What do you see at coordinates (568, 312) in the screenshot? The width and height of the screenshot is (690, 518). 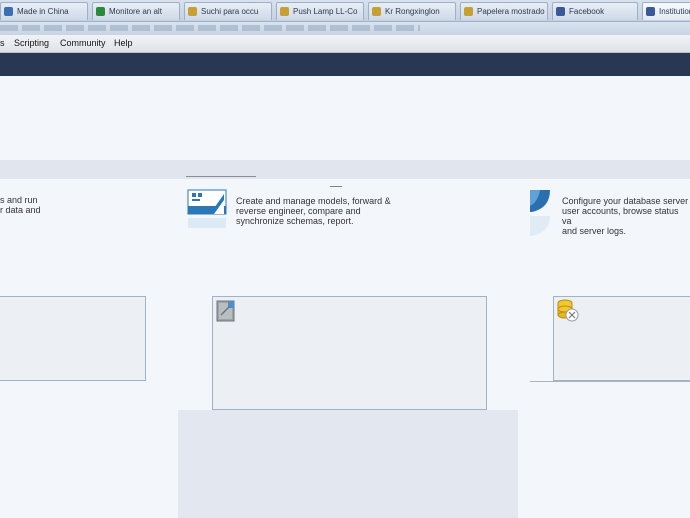 I see `database-server-icon` at bounding box center [568, 312].